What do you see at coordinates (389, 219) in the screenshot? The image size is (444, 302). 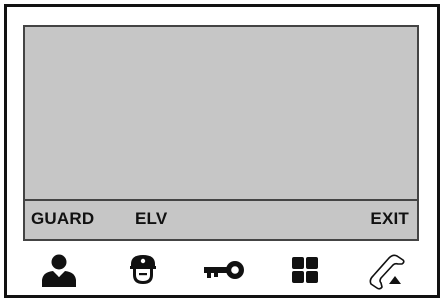 I see `exit-softkey: EXIT` at bounding box center [389, 219].